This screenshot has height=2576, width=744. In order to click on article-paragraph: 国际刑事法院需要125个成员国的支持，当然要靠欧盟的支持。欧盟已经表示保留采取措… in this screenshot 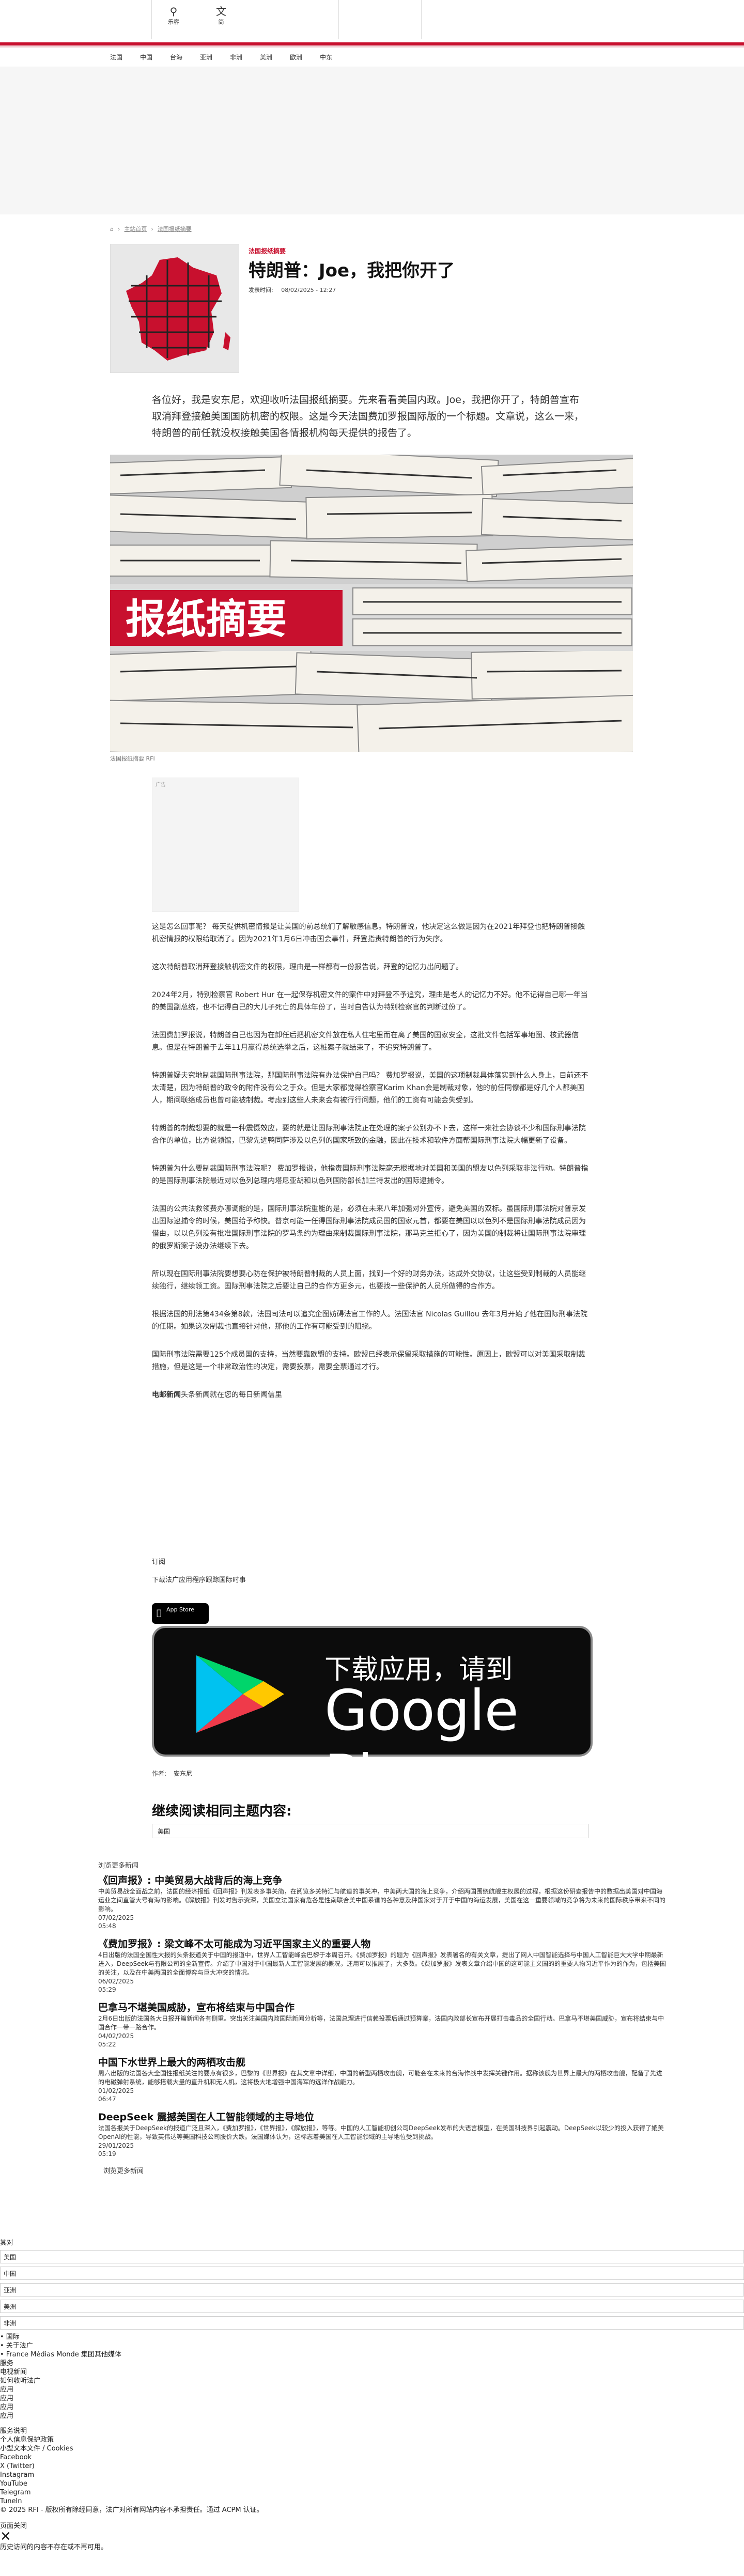, I will do `click(369, 1361)`.